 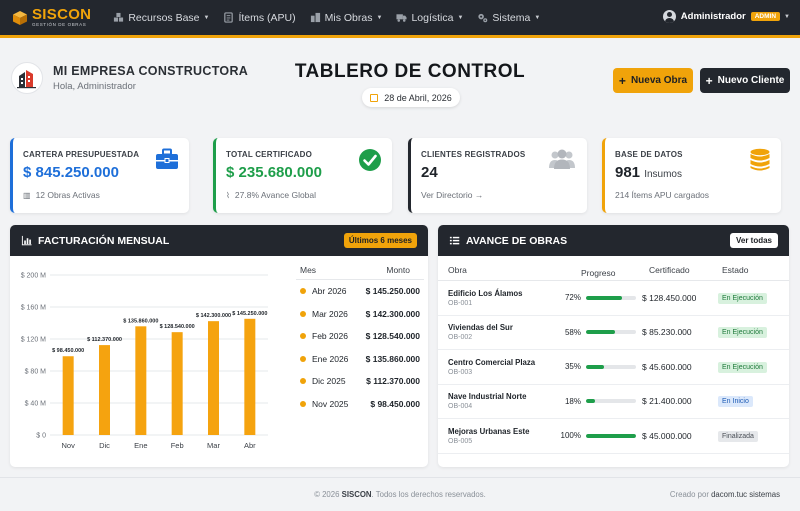 I want to click on col-progreso: Progreso, so click(x=598, y=272).